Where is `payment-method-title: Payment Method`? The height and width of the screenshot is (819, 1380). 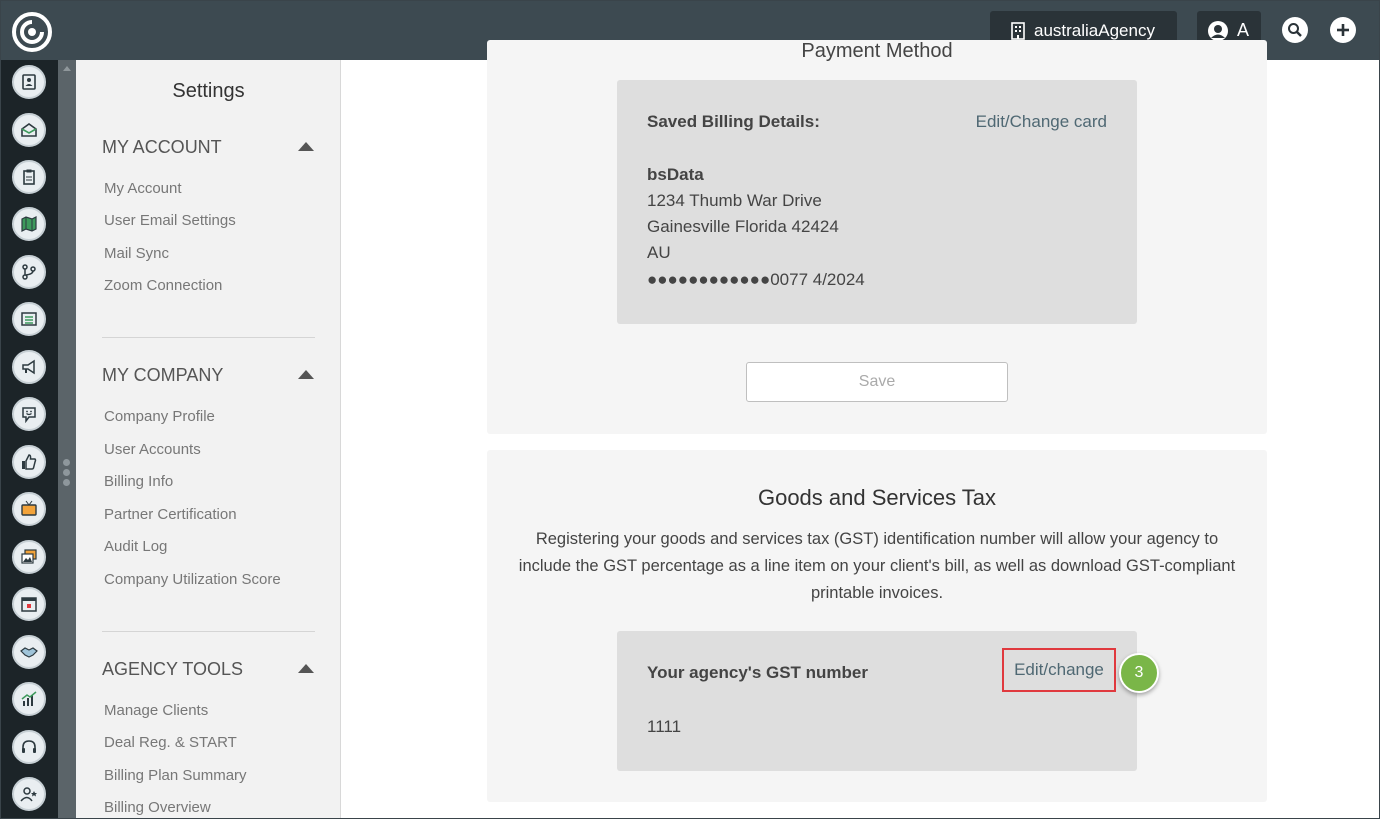 payment-method-title: Payment Method is located at coordinates (877, 51).